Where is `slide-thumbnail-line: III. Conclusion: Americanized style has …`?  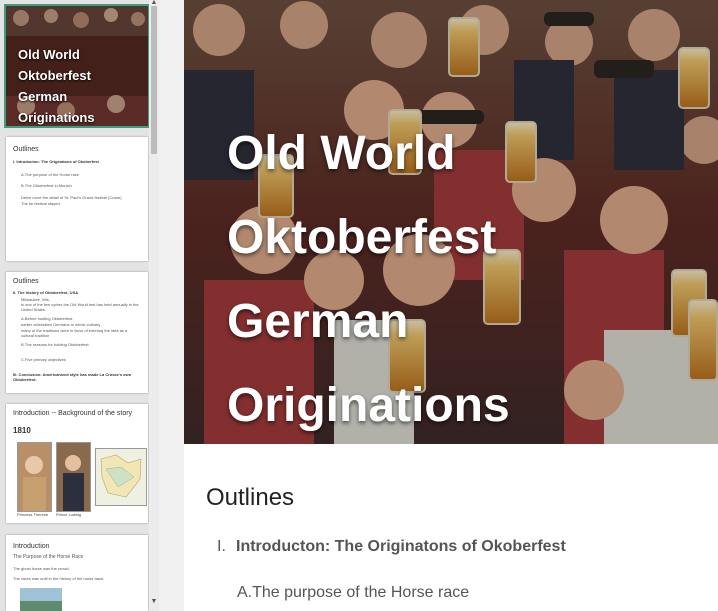 slide-thumbnail-line: III. Conclusion: Americanized style has … is located at coordinates (72, 377).